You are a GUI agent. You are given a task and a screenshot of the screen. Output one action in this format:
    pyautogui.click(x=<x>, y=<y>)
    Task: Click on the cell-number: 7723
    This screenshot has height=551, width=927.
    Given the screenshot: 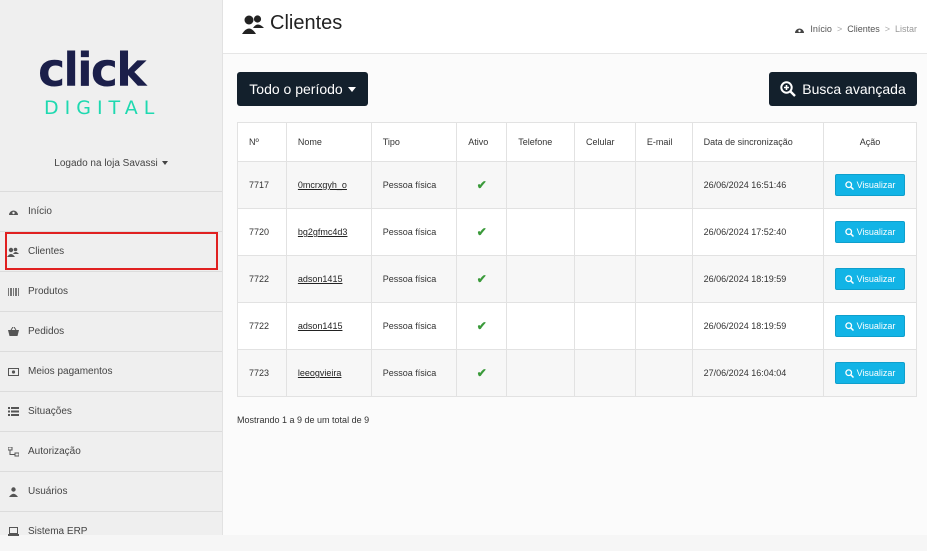 What is the action you would take?
    pyautogui.click(x=262, y=373)
    